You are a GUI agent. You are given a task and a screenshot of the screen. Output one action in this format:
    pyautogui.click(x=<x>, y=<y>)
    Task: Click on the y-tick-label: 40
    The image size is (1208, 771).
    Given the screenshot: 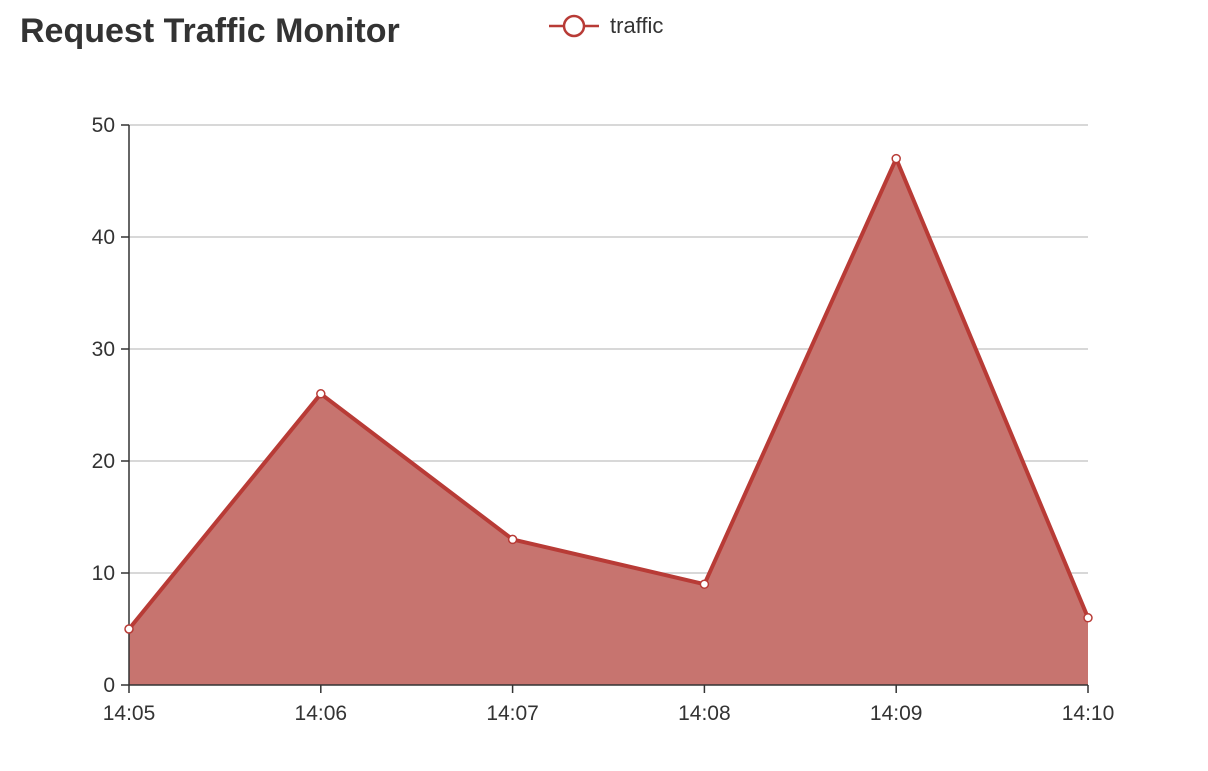 What is the action you would take?
    pyautogui.click(x=103, y=237)
    